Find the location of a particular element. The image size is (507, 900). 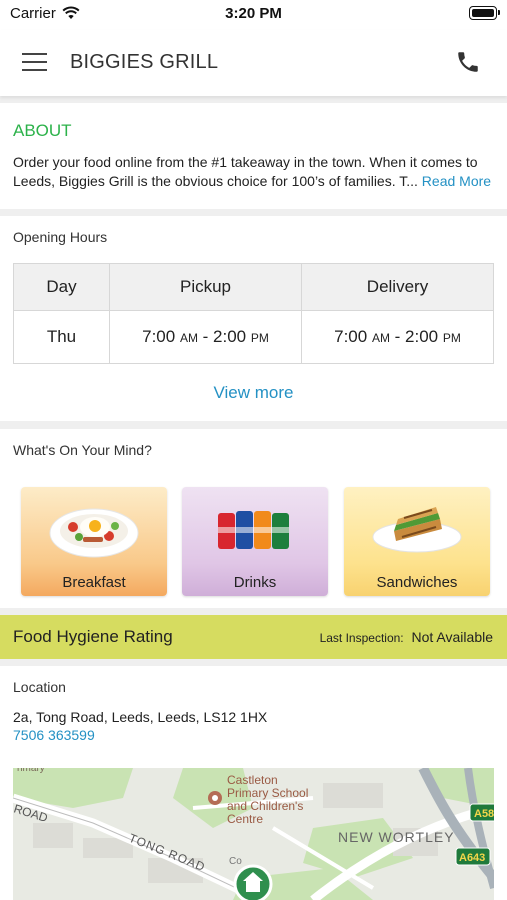

map-label: Castleton is located at coordinates (252, 780).